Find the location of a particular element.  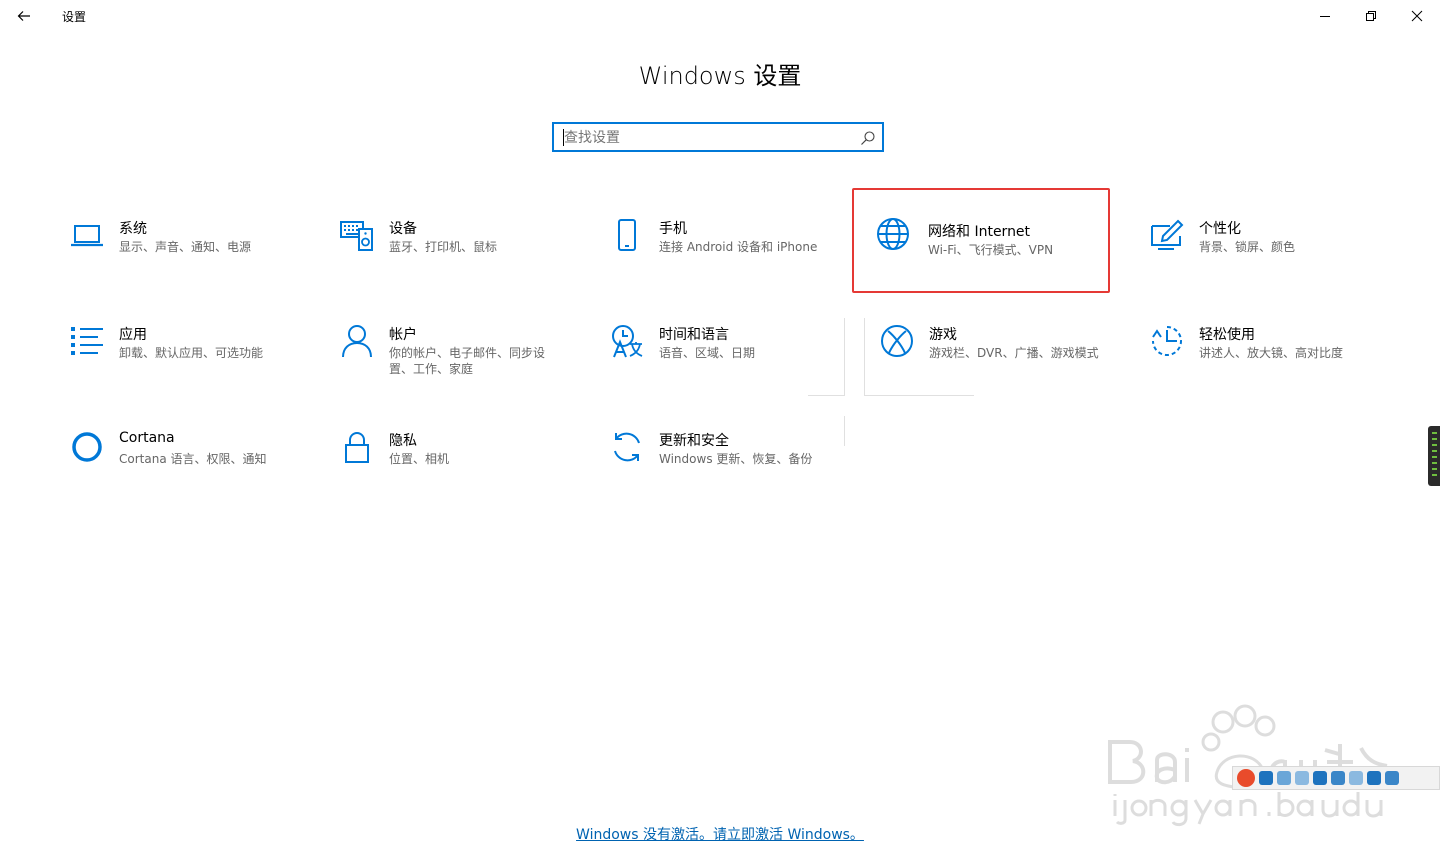

tile-title: 网络和 Internet is located at coordinates (979, 232).